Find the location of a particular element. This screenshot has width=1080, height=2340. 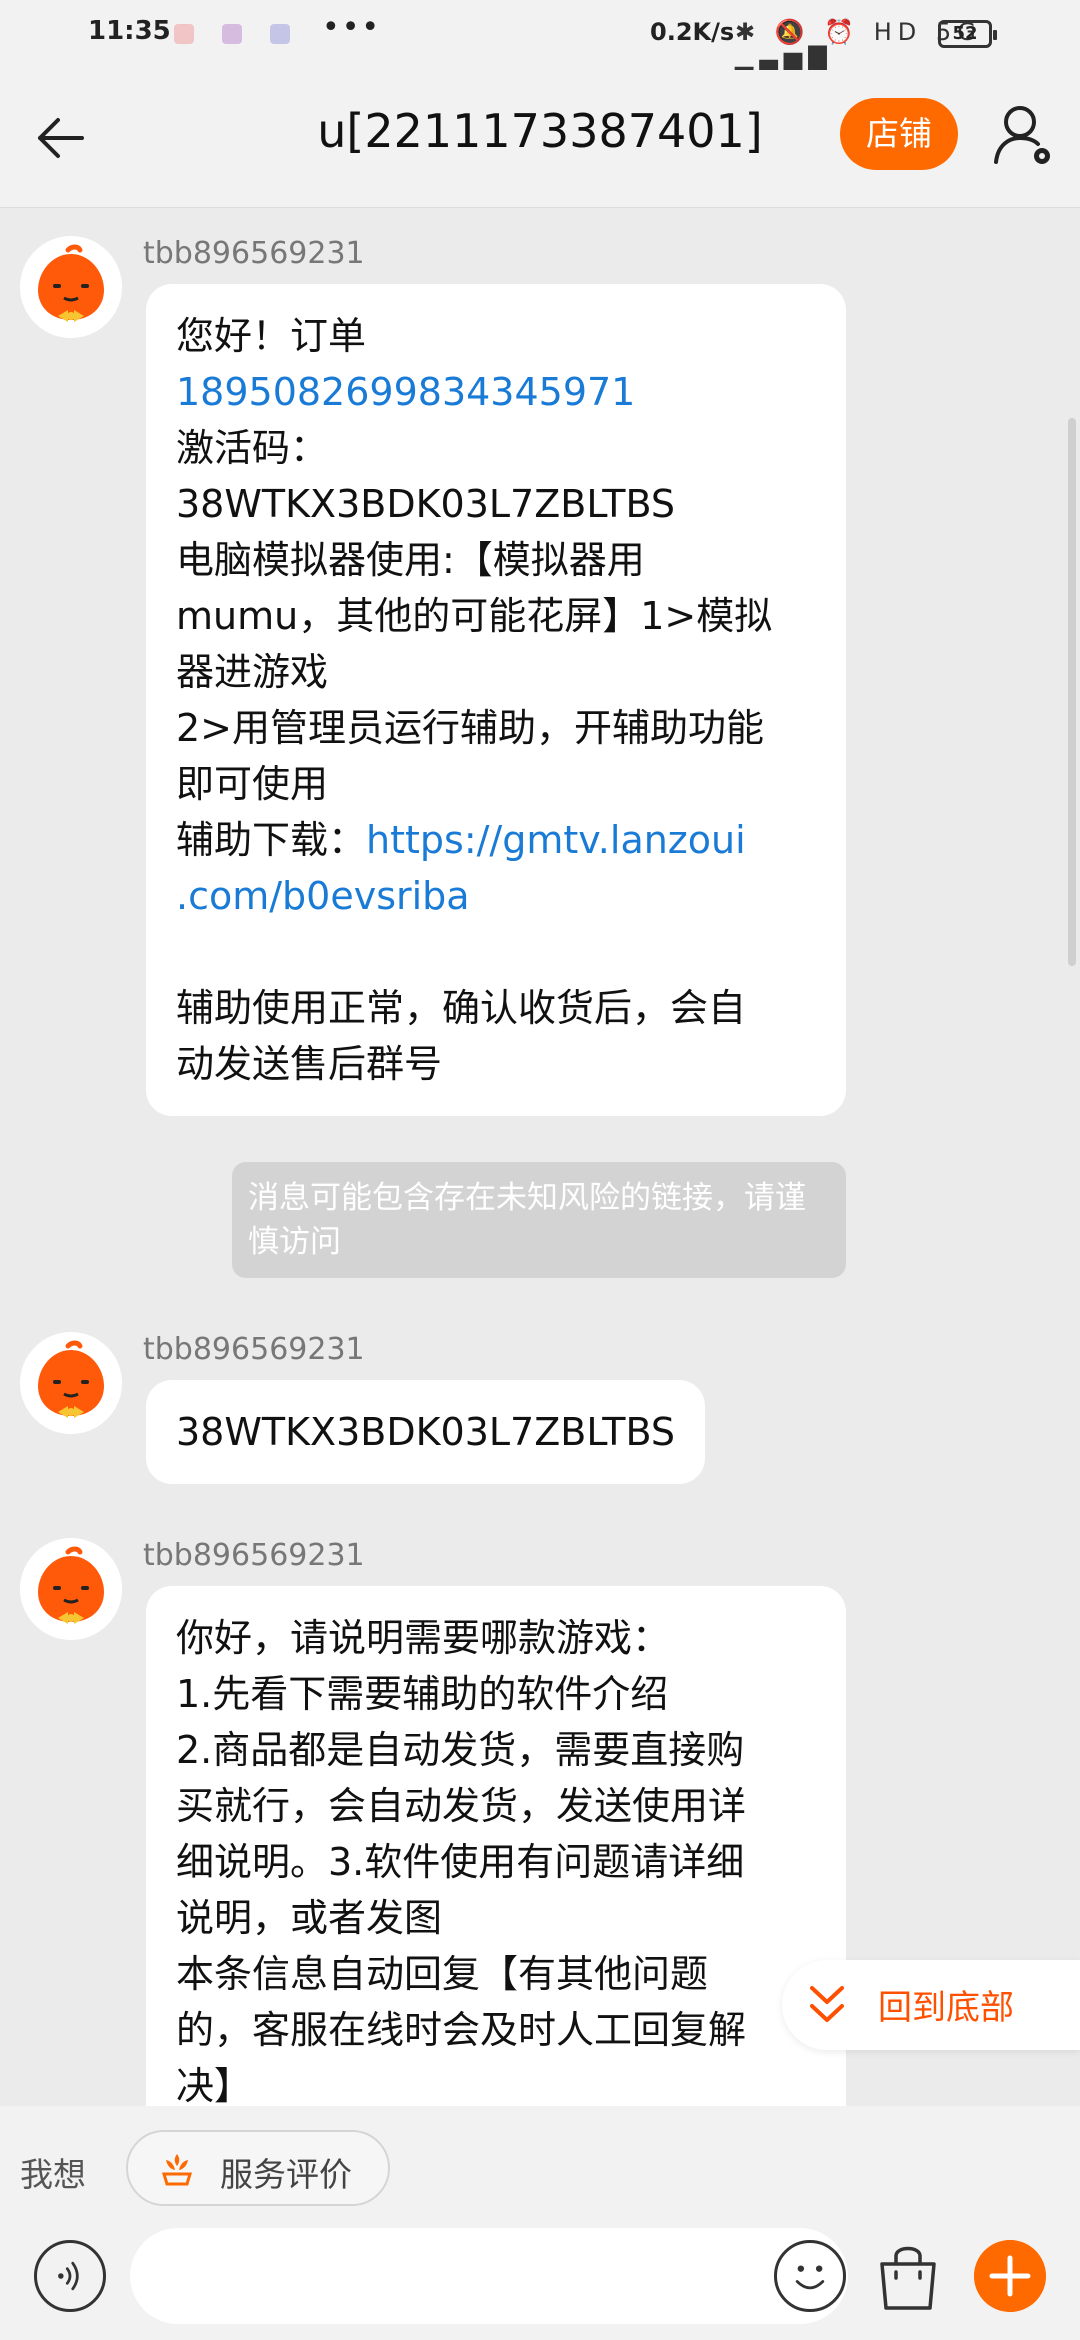

message-text-line: 细说明。3.软件使用有问题请详细 is located at coordinates (460, 1862).